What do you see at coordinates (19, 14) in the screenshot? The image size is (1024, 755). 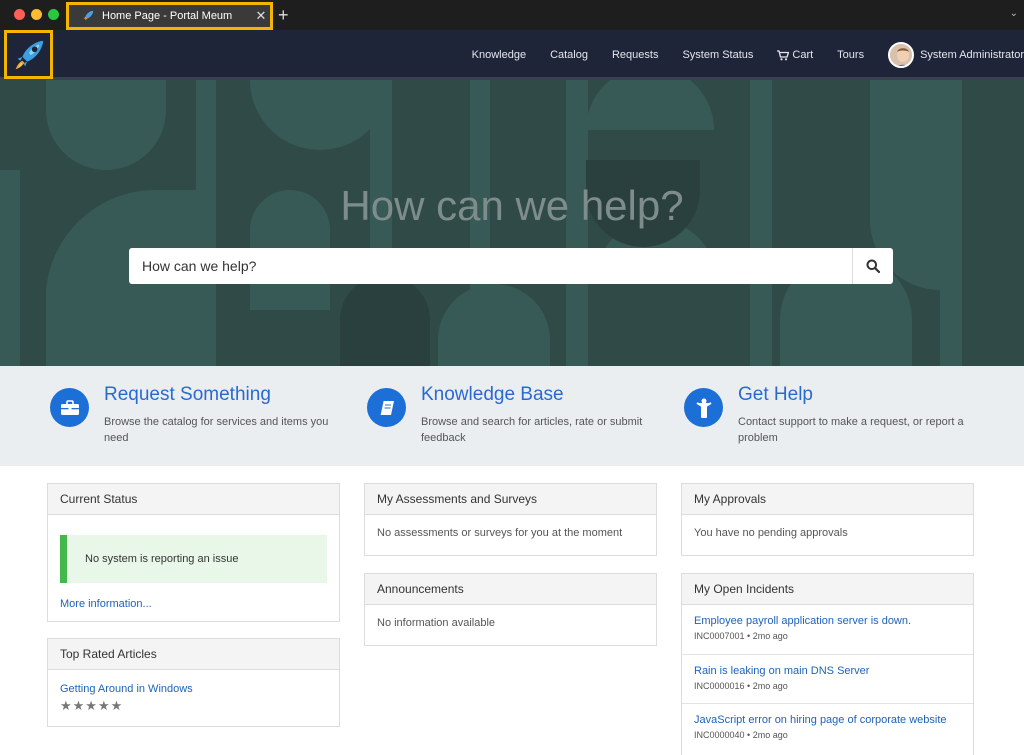 I see `window-close-button` at bounding box center [19, 14].